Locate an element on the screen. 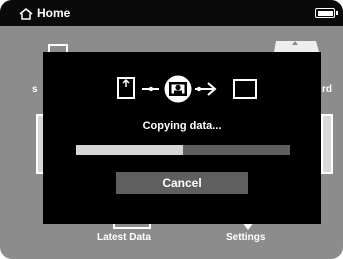 Image resolution: width=343 pixels, height=259 pixels. background-menu-partial-left: s is located at coordinates (35, 89).